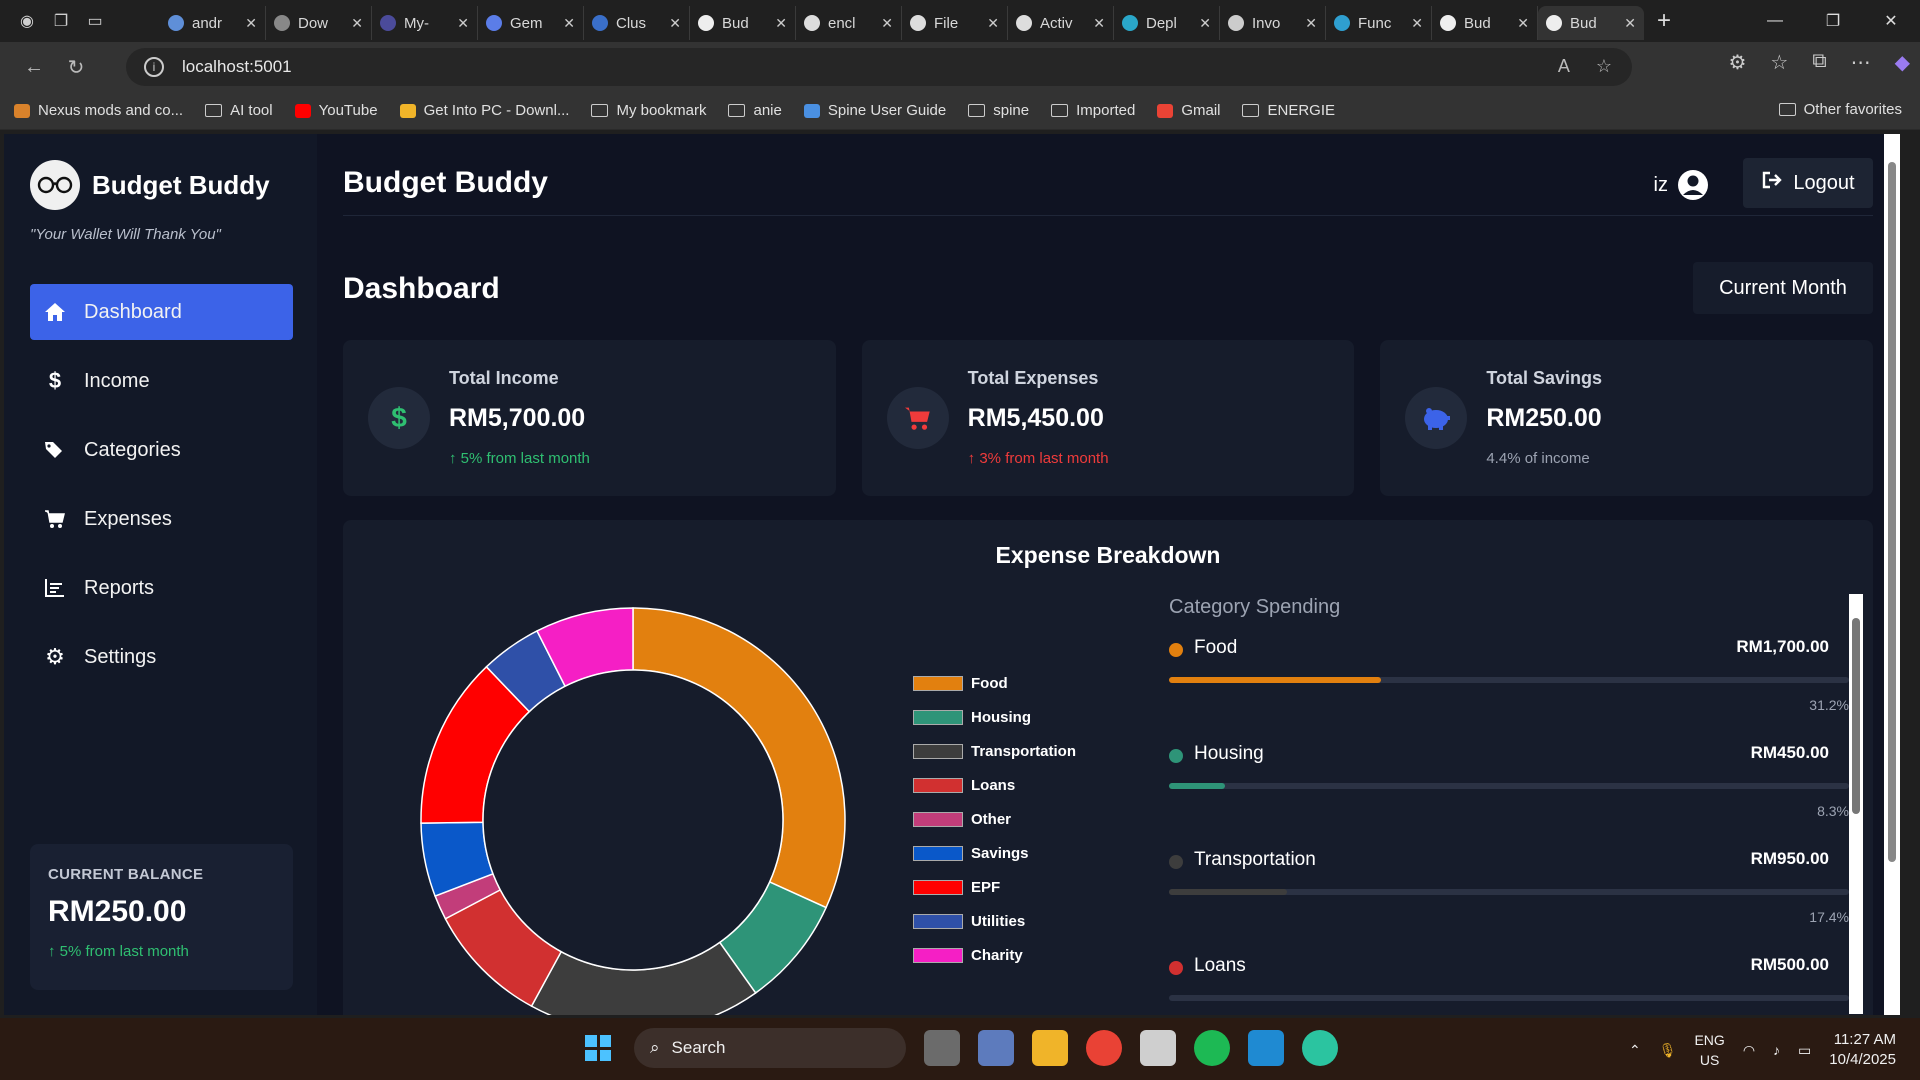 The width and height of the screenshot is (1920, 1080). Describe the element at coordinates (161, 519) in the screenshot. I see `sidebar-item-expenses: Expenses` at that location.